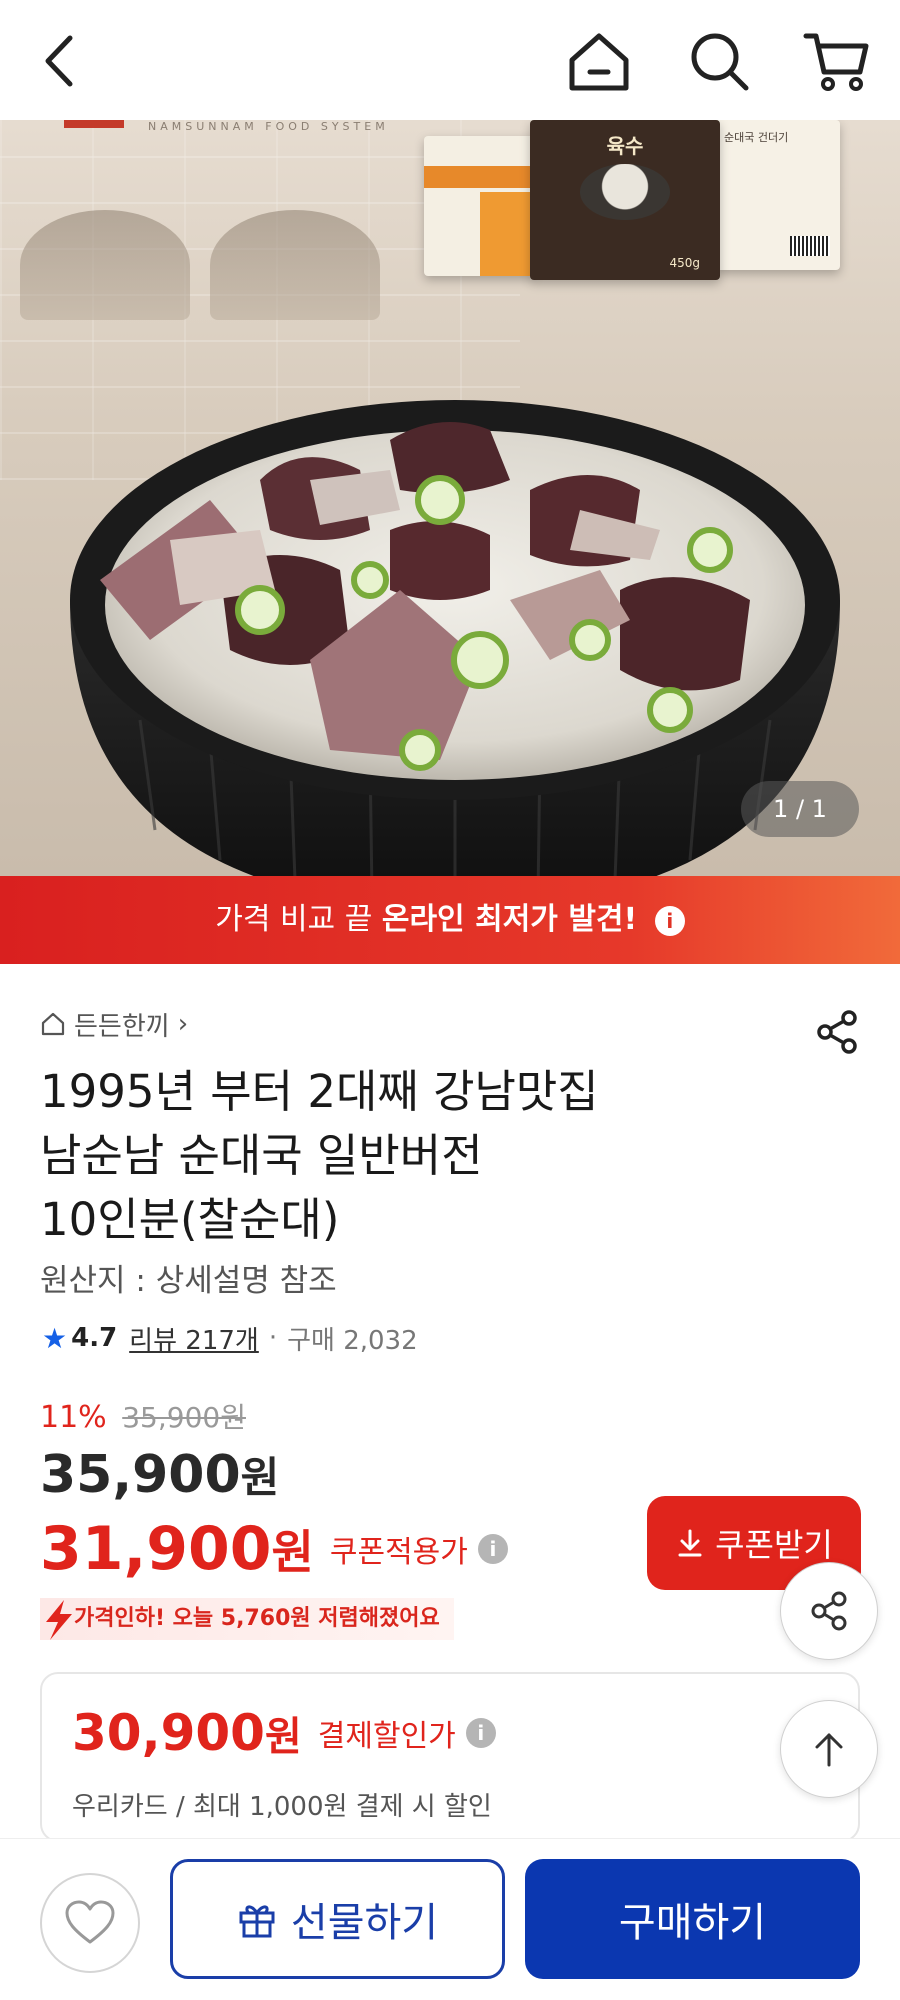 The height and width of the screenshot is (2000, 900). What do you see at coordinates (257, 1921) in the screenshot?
I see `gift-icon` at bounding box center [257, 1921].